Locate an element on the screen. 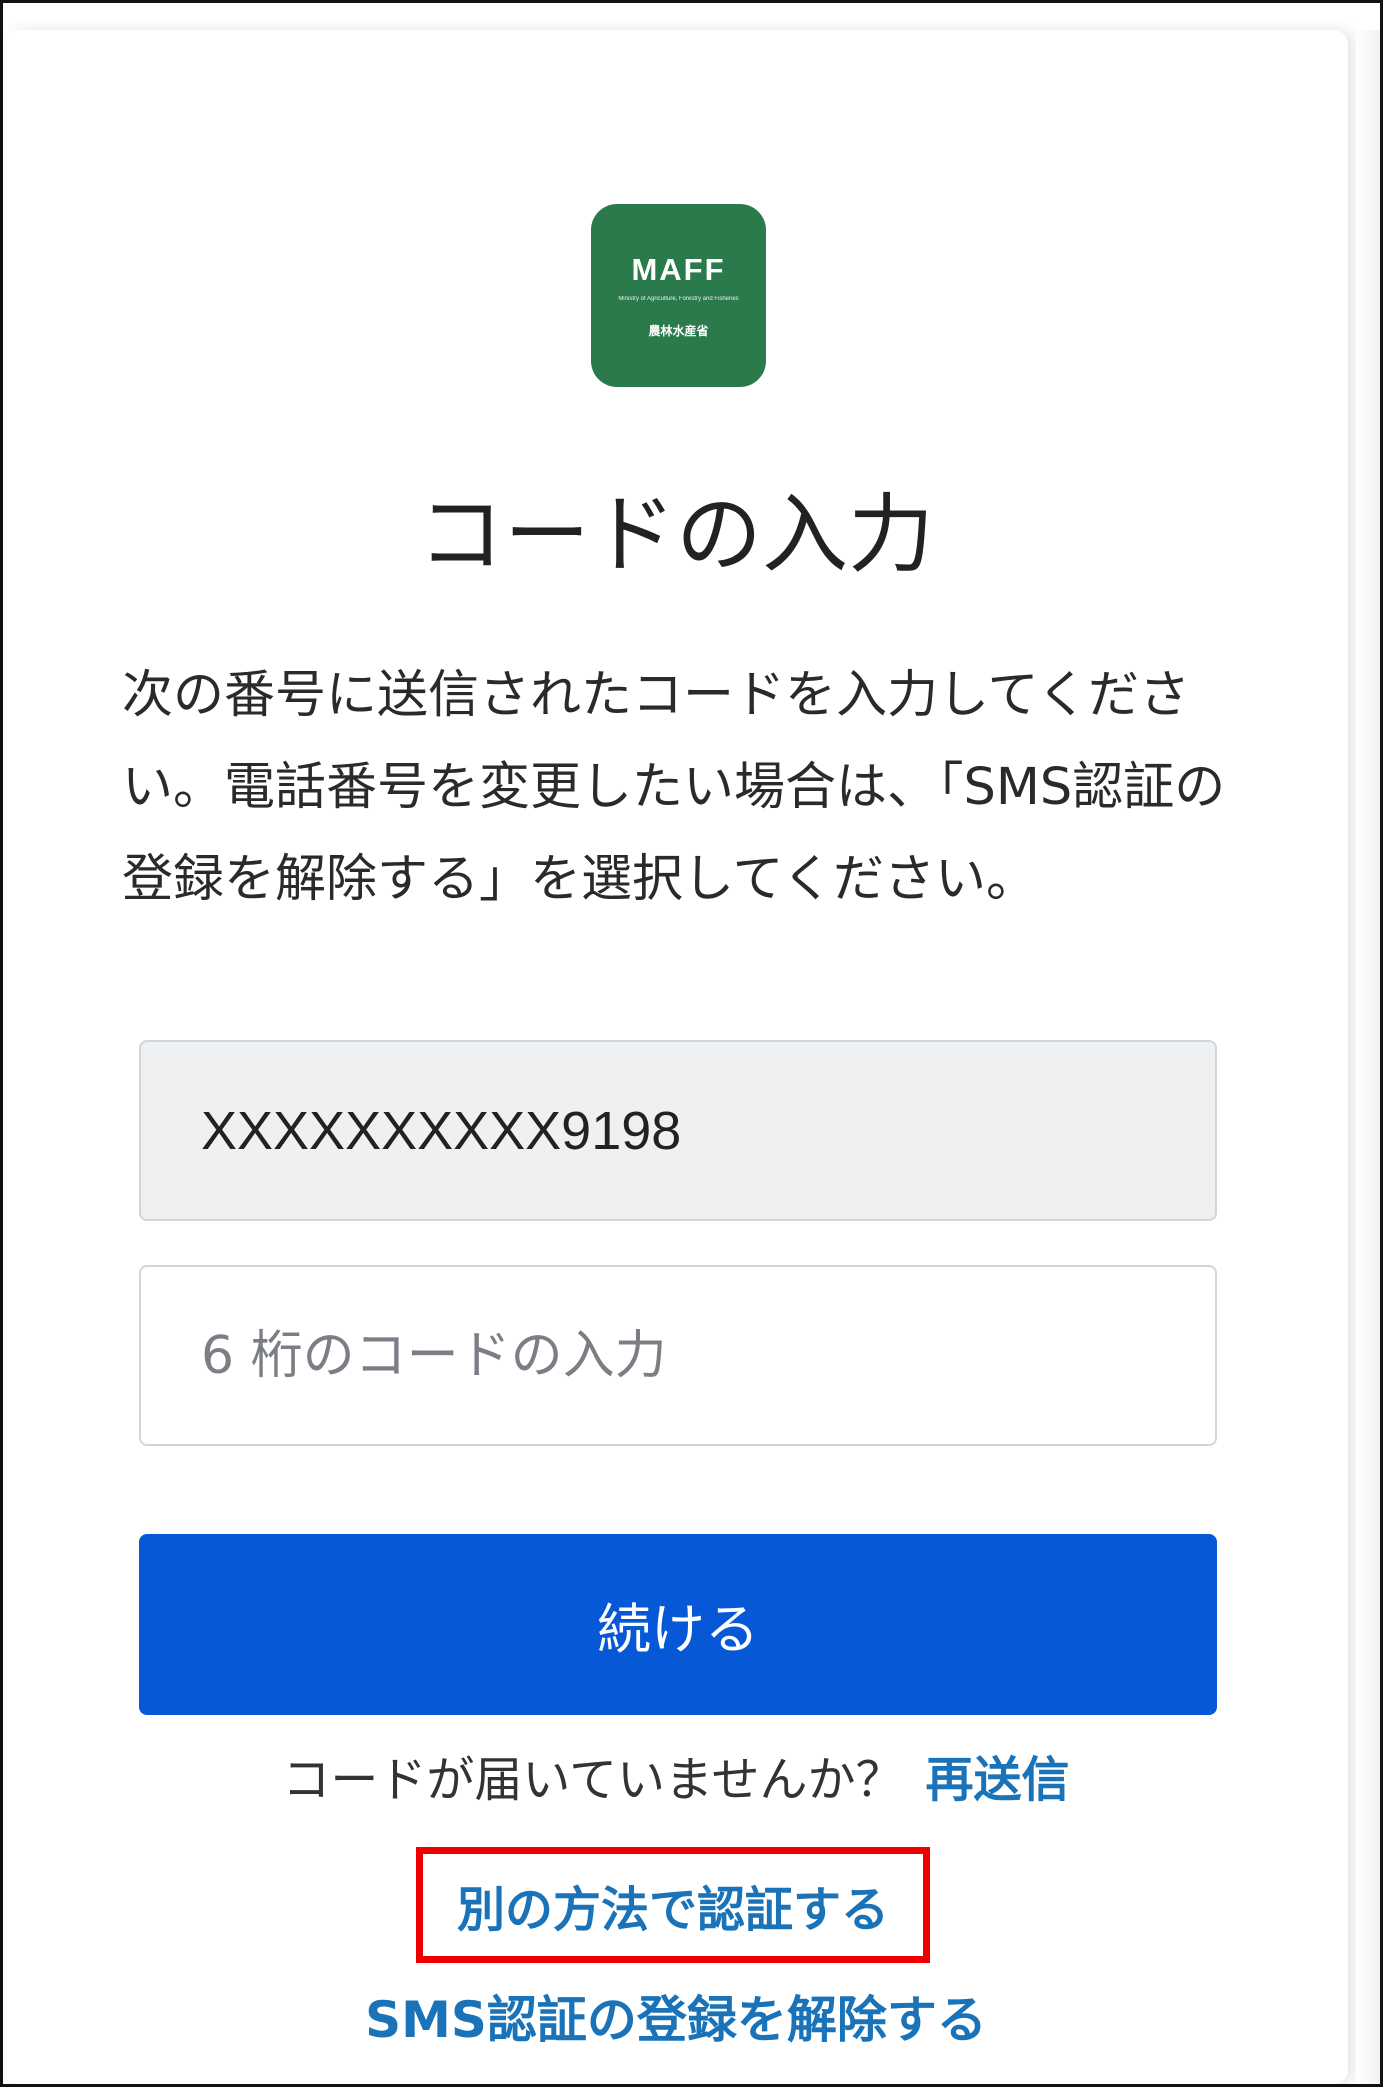 The image size is (1383, 2087). card-edge-shade is located at coordinates (1368, 1057).